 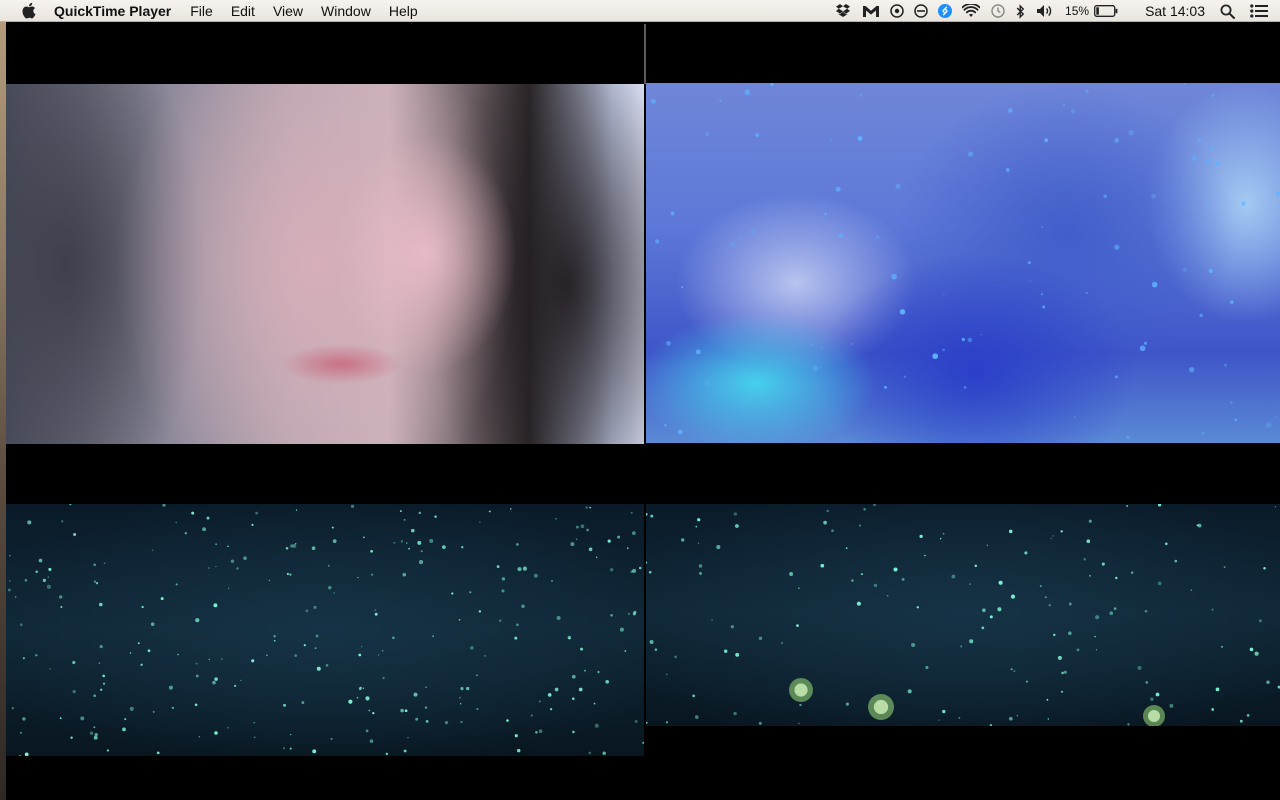 What do you see at coordinates (844, 11) in the screenshot?
I see `dropbox-icon` at bounding box center [844, 11].